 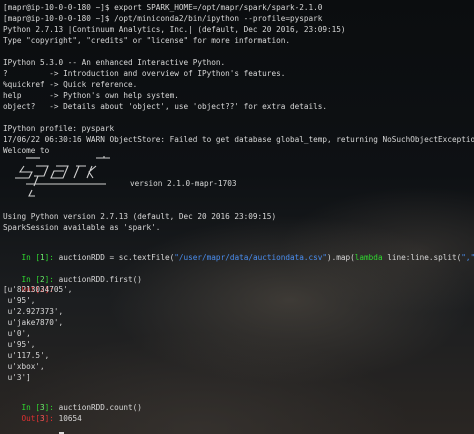 I want to click on code-text: ).map(, so click(x=341, y=257).